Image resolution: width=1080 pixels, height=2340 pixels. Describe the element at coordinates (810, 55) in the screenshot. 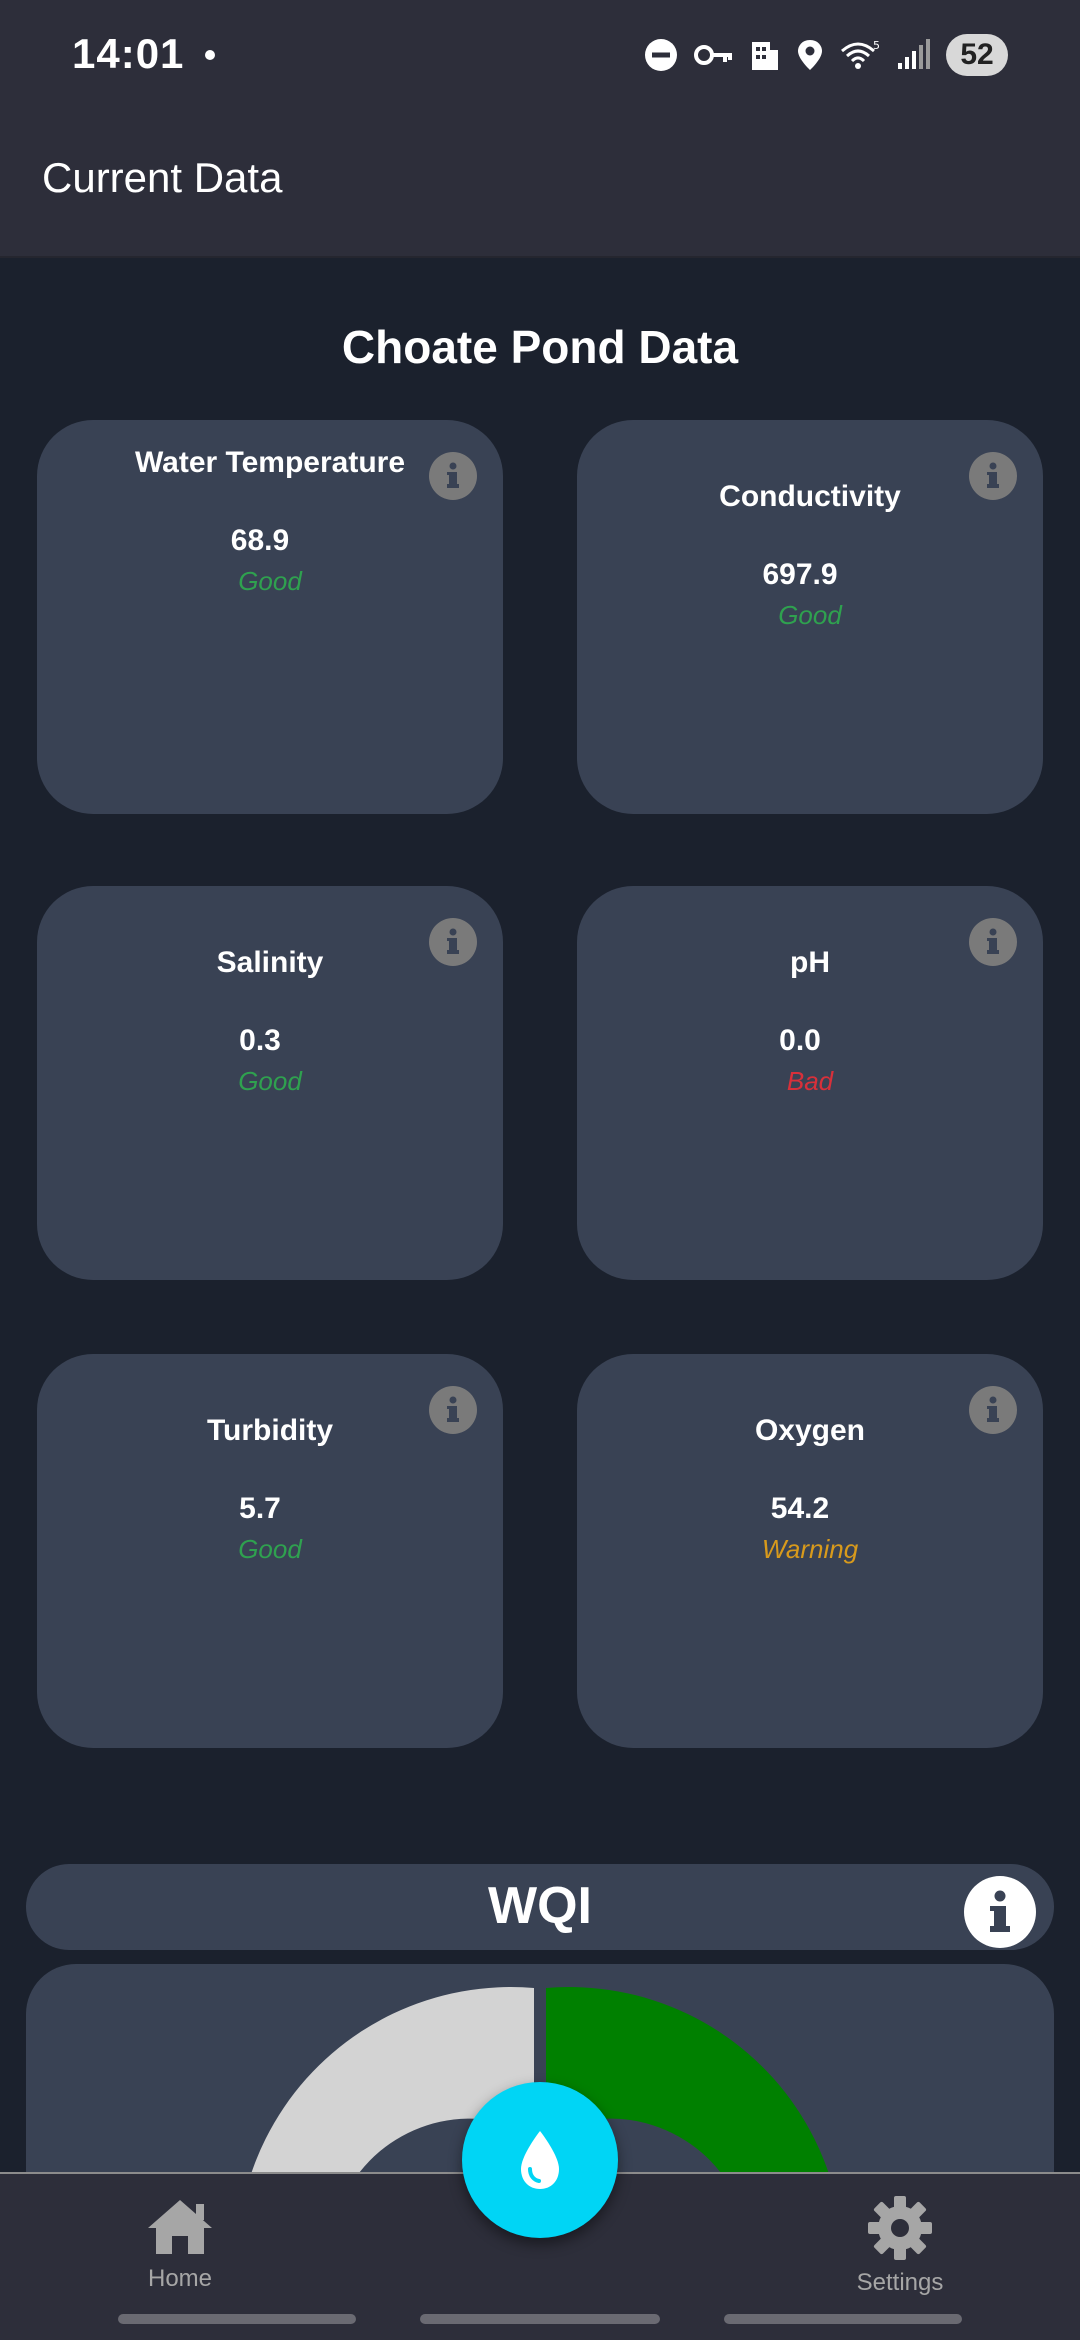

I see `location-icon` at that location.